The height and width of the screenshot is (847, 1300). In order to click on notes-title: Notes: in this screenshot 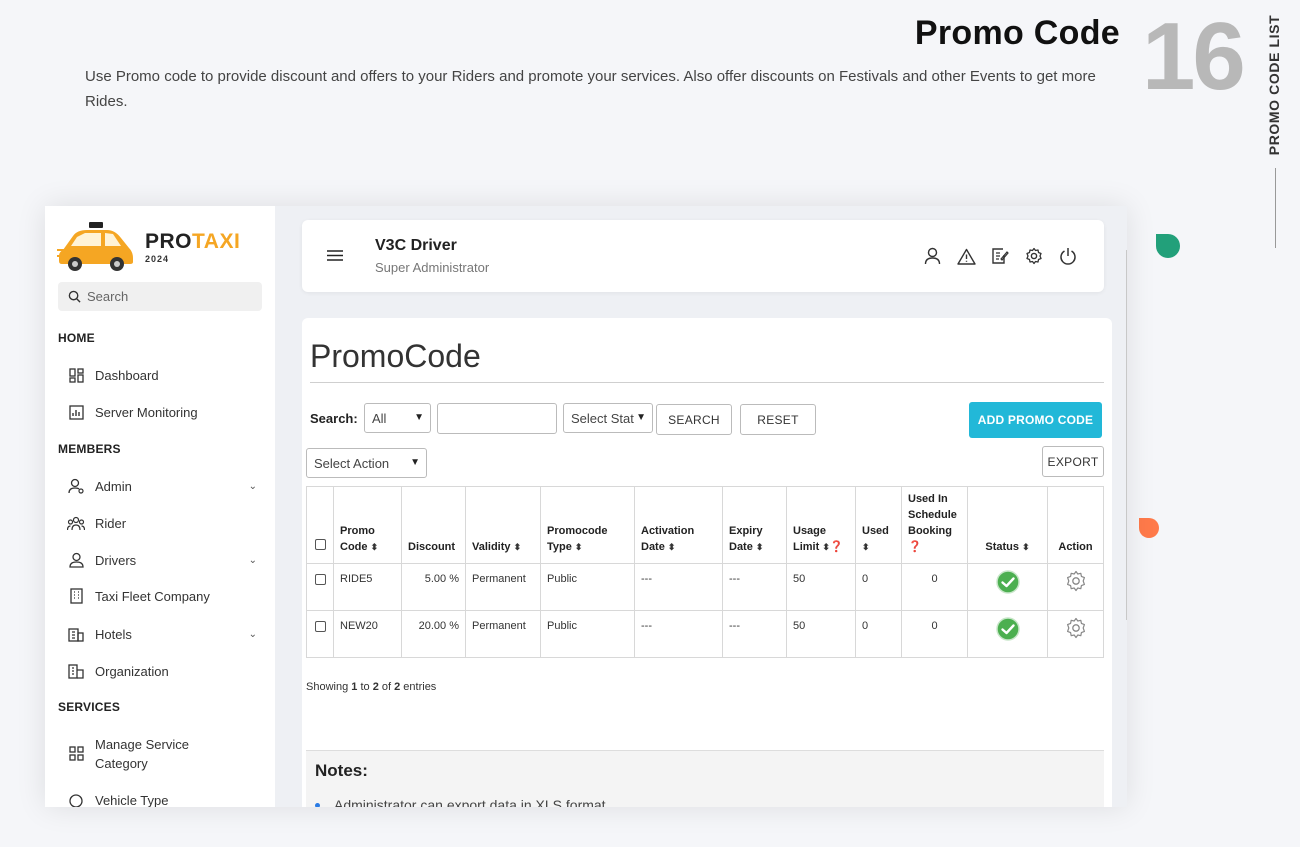, I will do `click(341, 770)`.